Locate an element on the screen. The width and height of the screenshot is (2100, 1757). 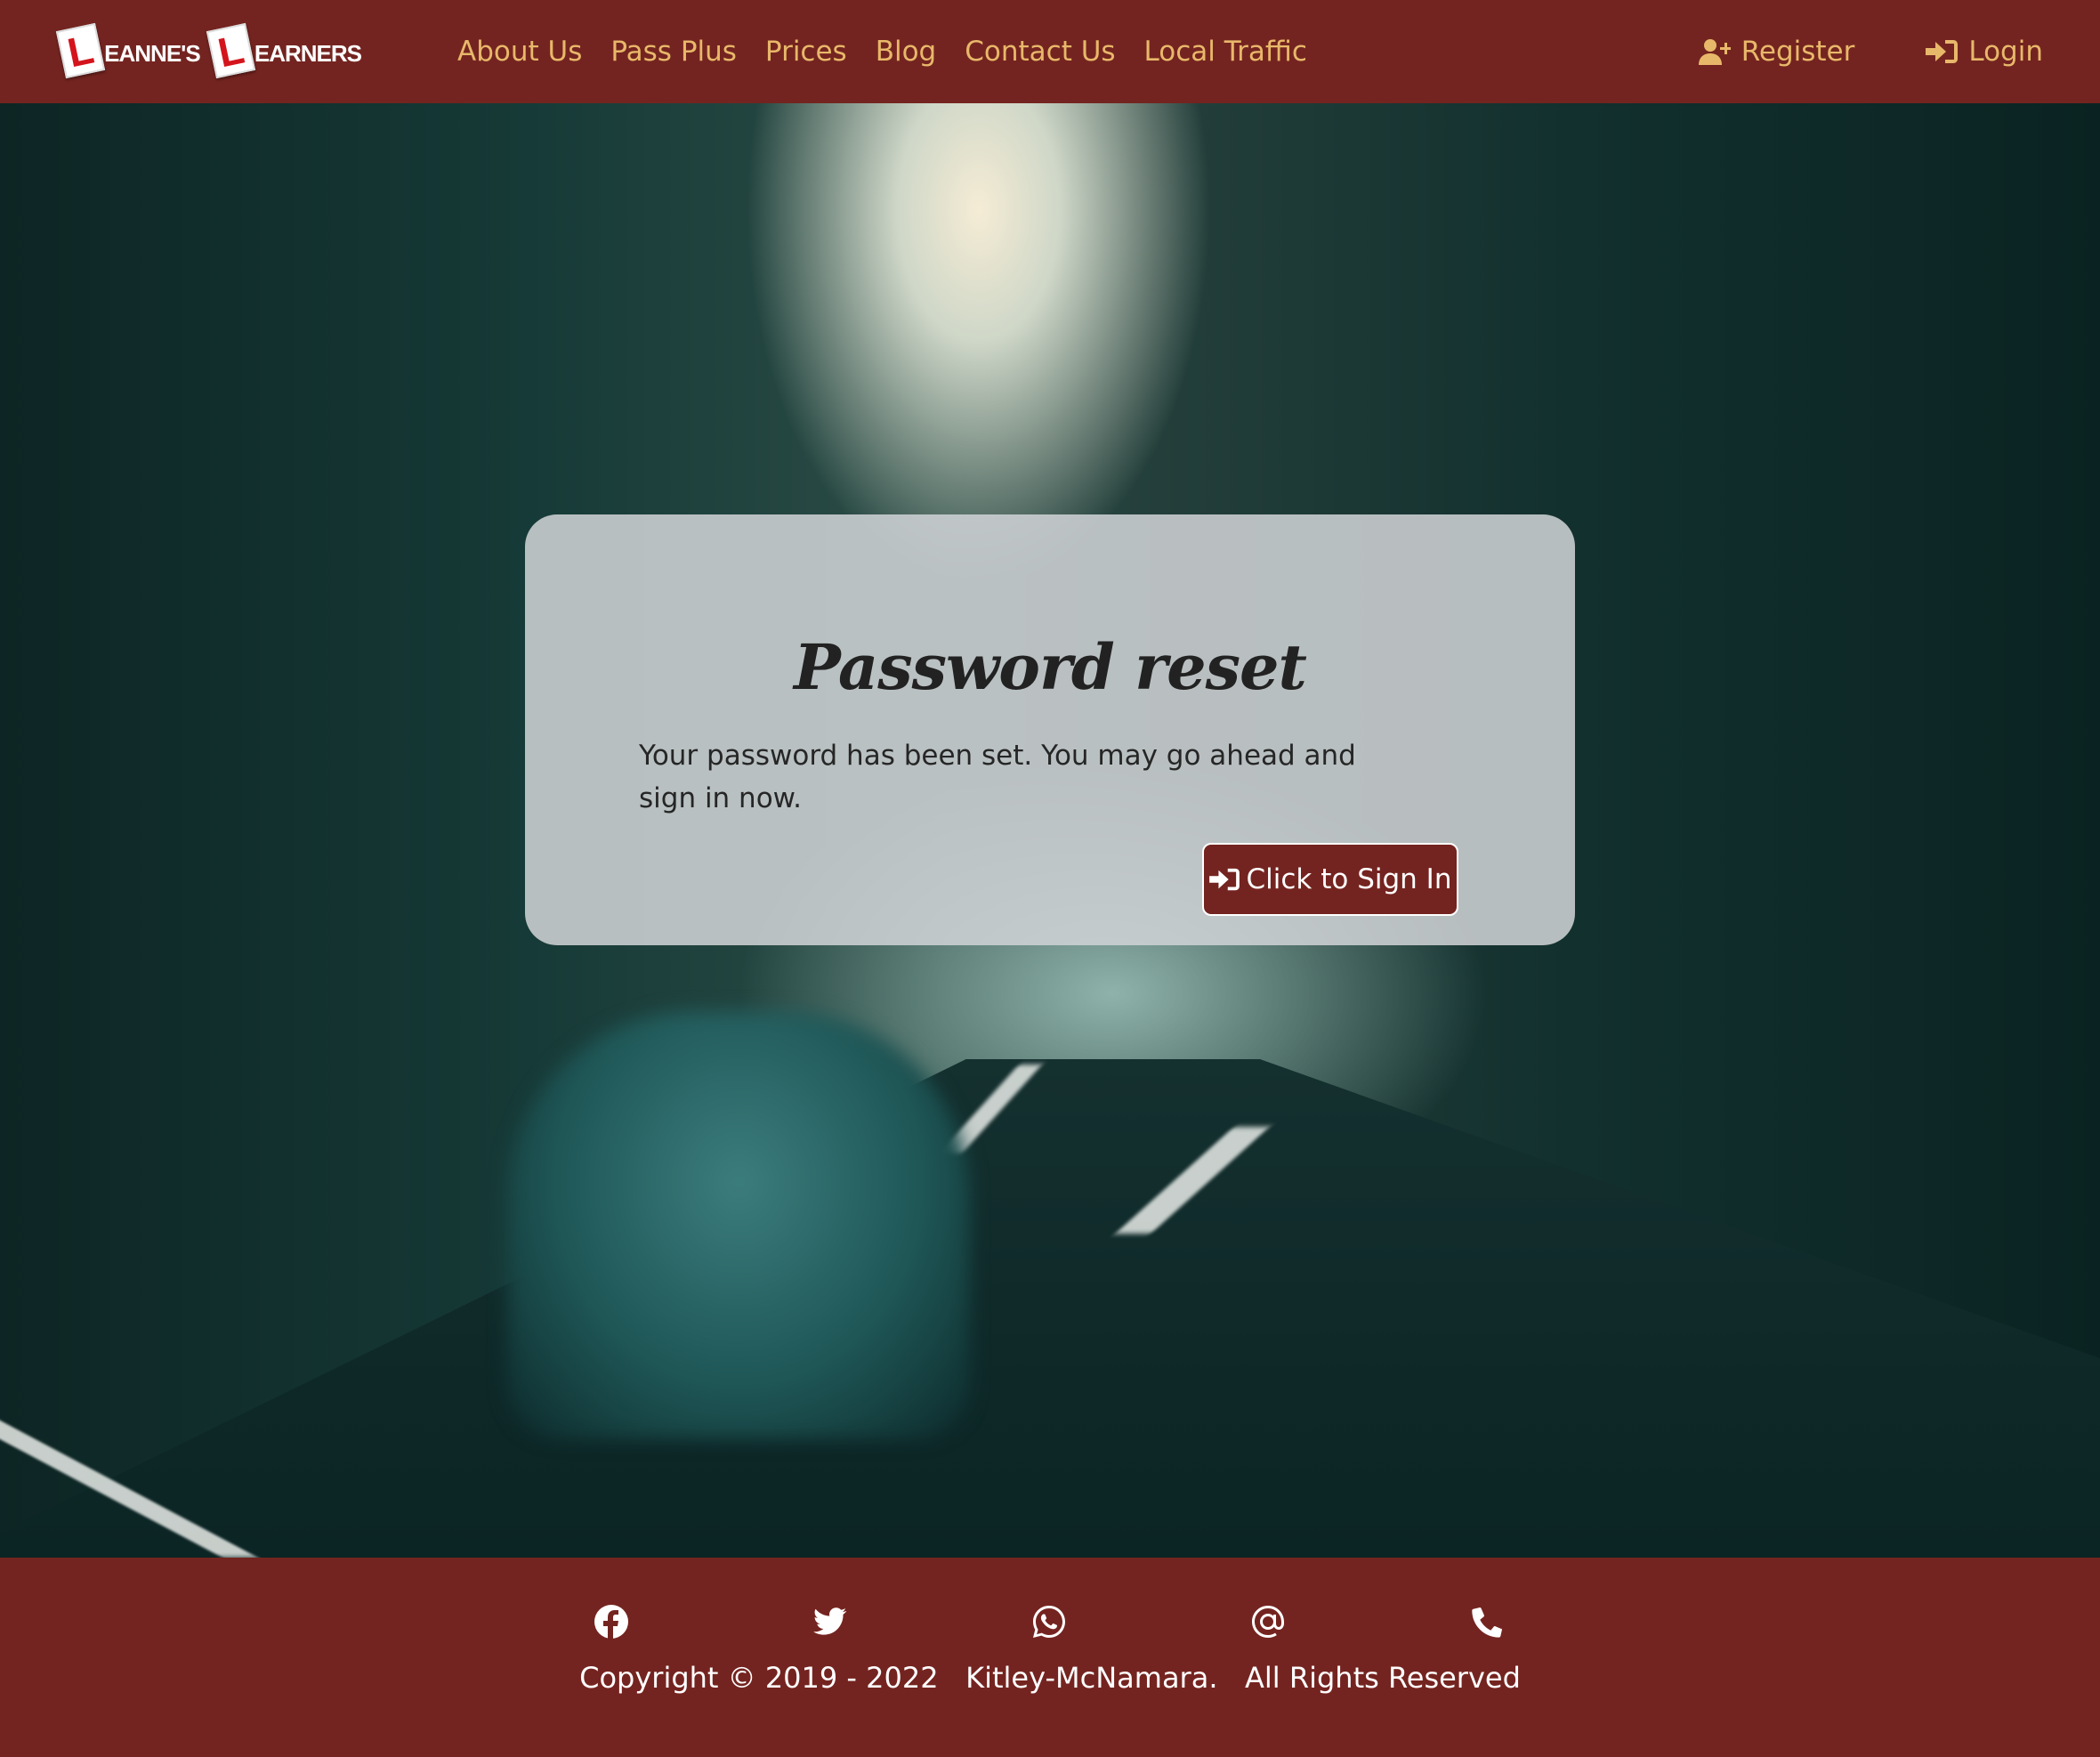
nav-local-traffic: Local Traffic is located at coordinates (1225, 52).